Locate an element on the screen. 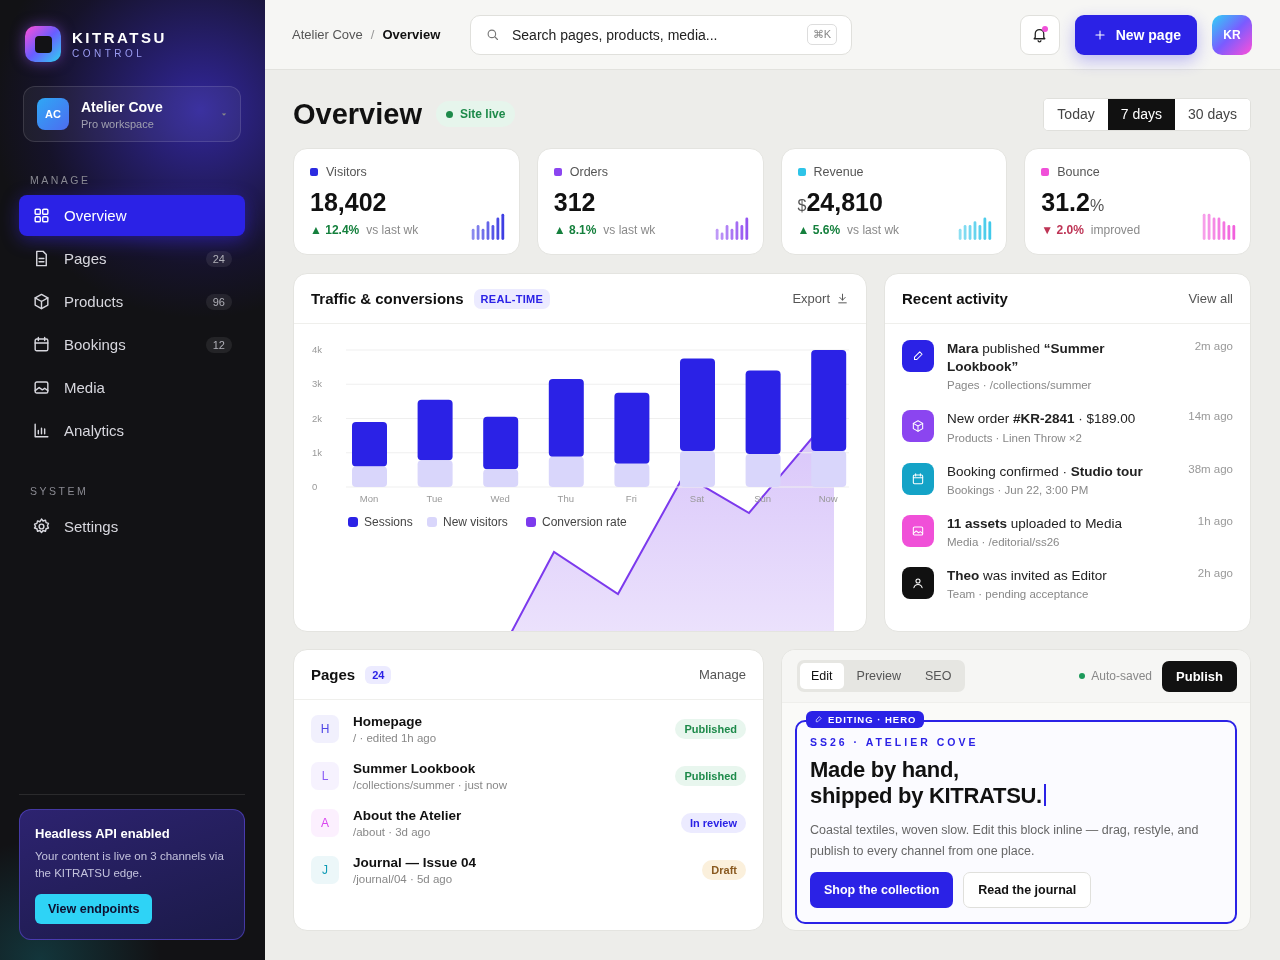  export-button: Export is located at coordinates (820, 298).